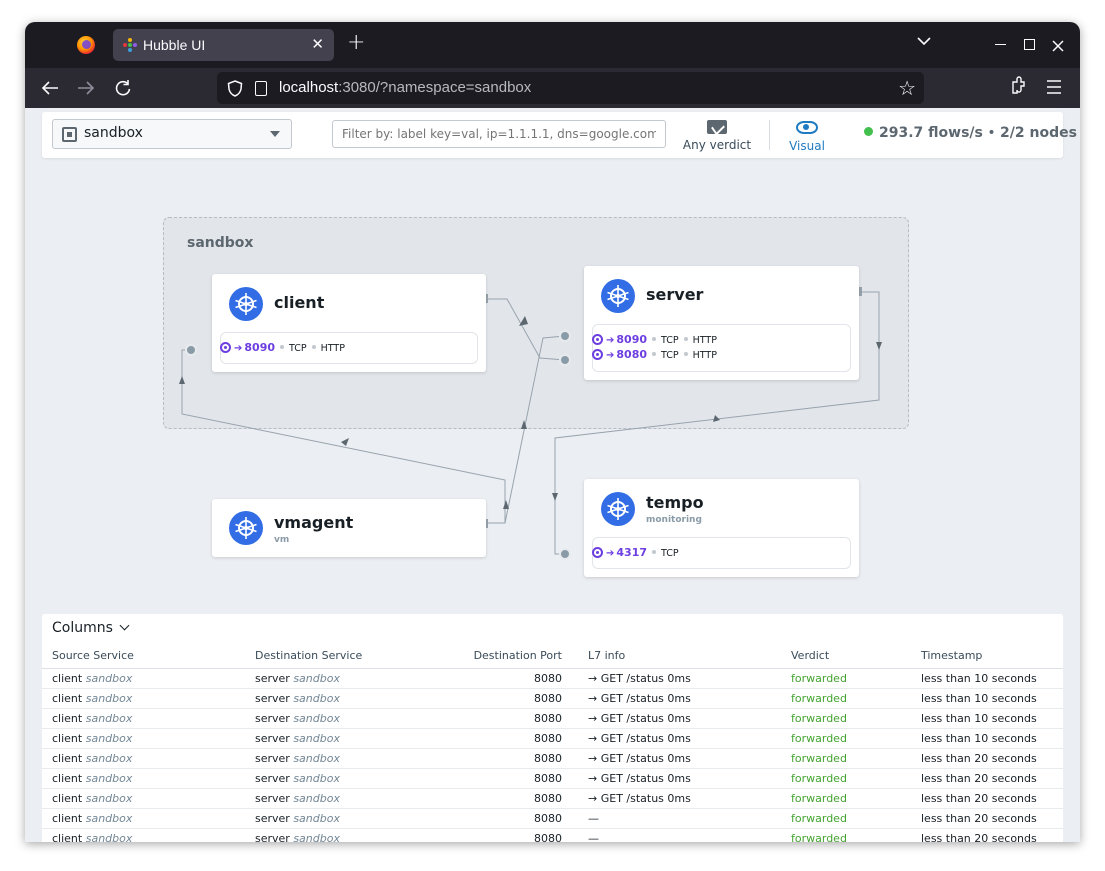 The image size is (1105, 871). I want to click on toolbar-divider, so click(769, 135).